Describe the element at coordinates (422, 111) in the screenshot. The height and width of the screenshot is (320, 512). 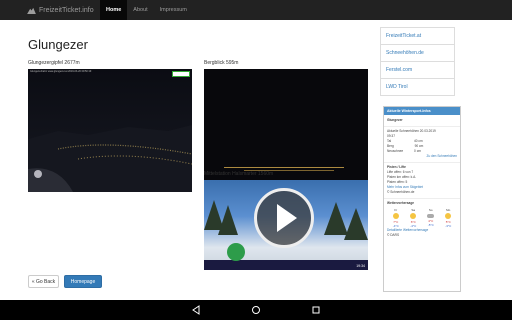
I see `widget-header: Aktuelle Wintersport-Infos` at that location.